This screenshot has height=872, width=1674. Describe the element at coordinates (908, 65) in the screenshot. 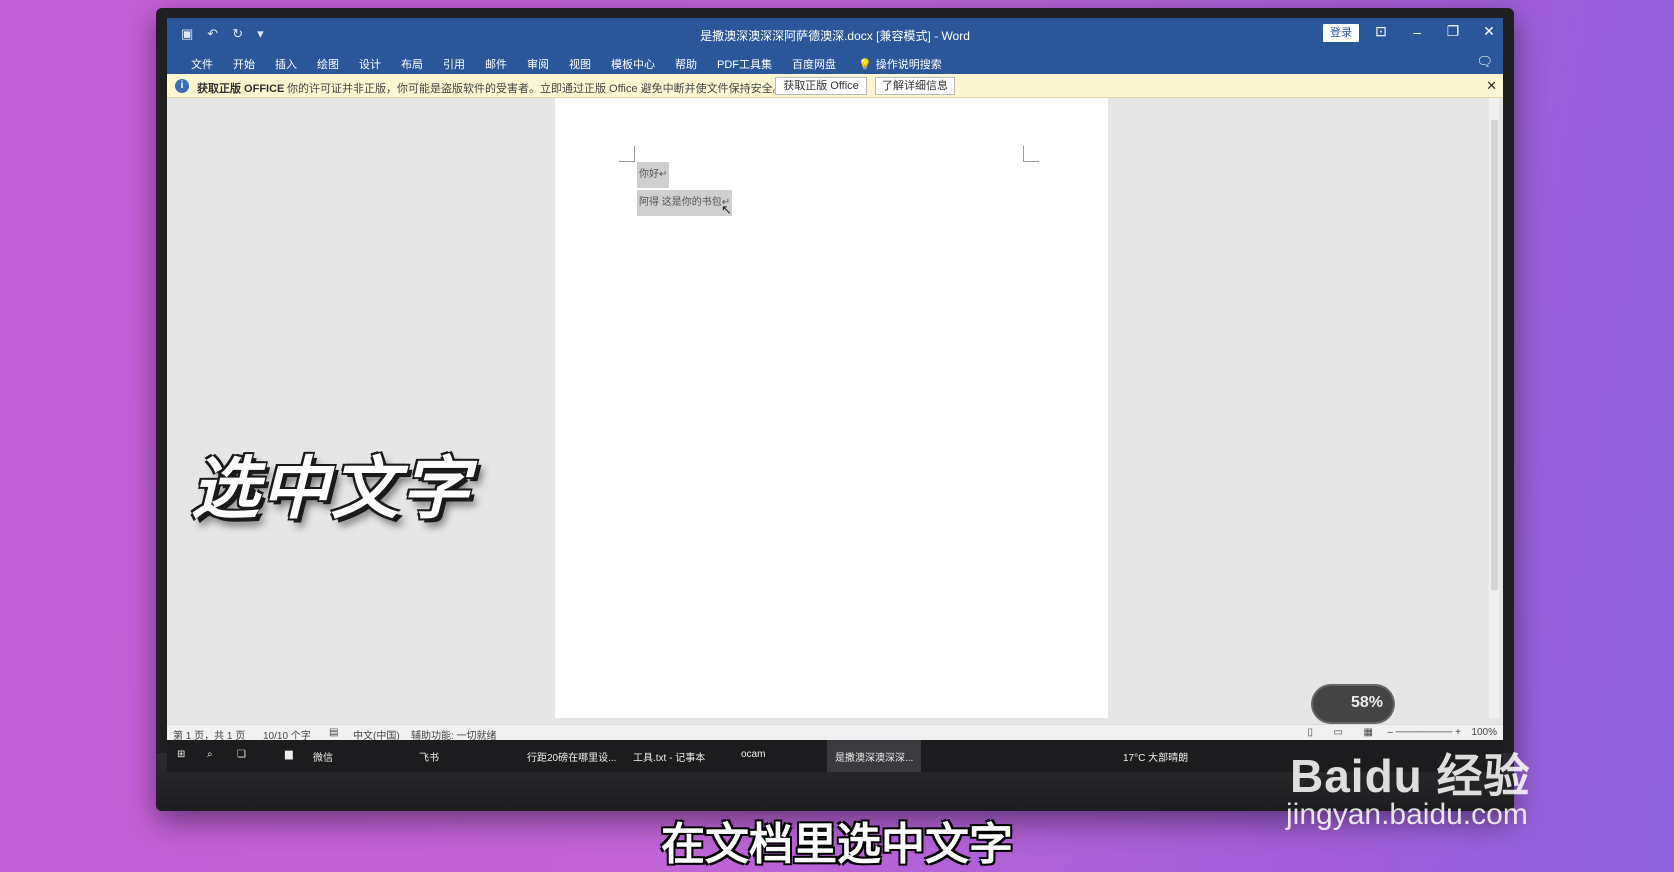

I see `tell-me-label: 操作说明搜索` at that location.